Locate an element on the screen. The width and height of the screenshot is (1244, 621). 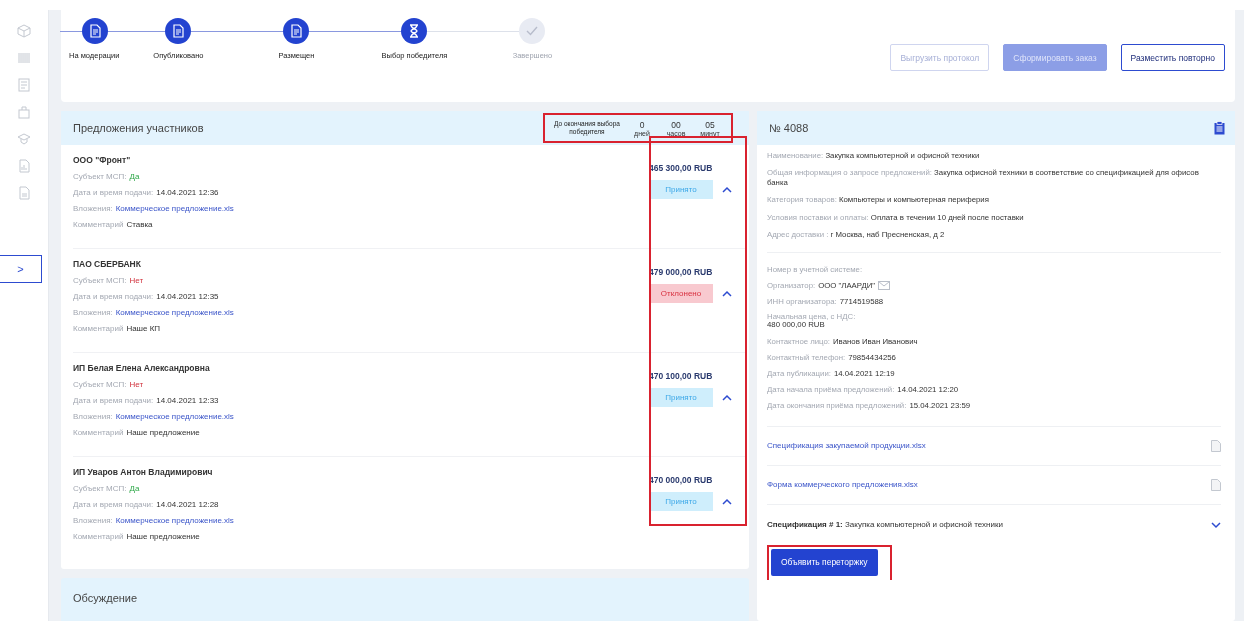
status-badge: Отклонено is located at coordinates (681, 293).